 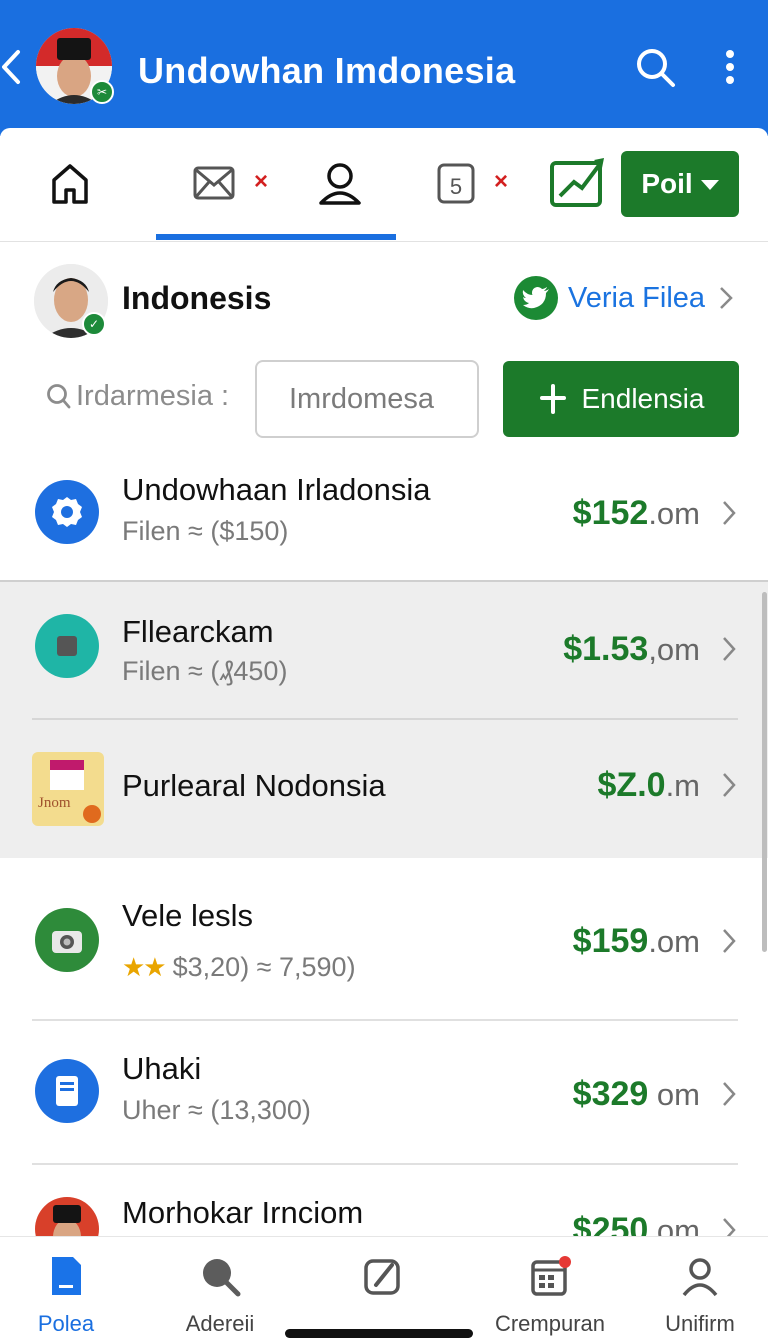 What do you see at coordinates (102, 92) in the screenshot?
I see `avatar-badge: ✂` at bounding box center [102, 92].